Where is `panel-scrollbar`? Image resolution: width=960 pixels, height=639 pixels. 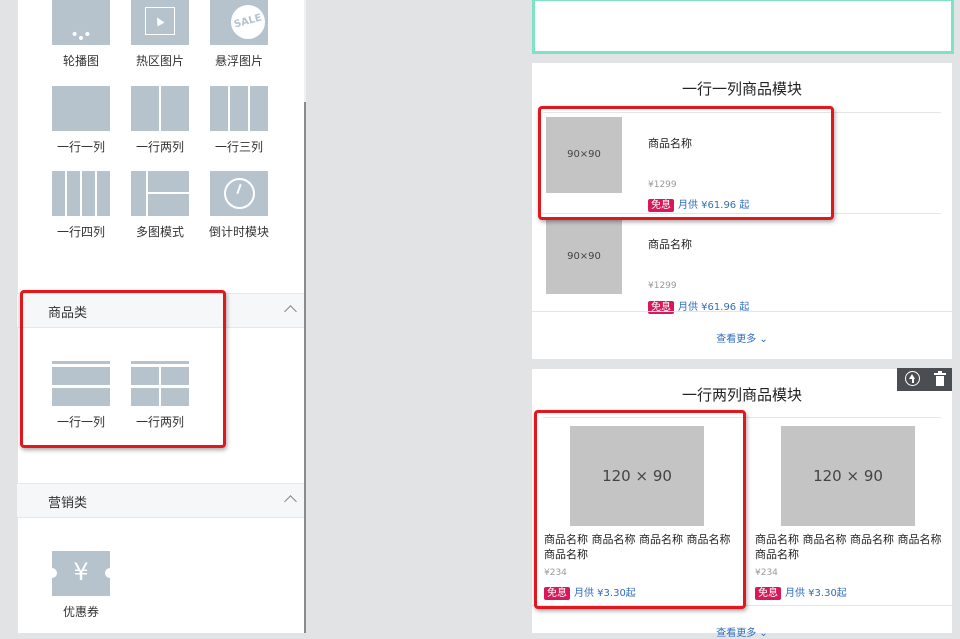
panel-scrollbar is located at coordinates (305, 316).